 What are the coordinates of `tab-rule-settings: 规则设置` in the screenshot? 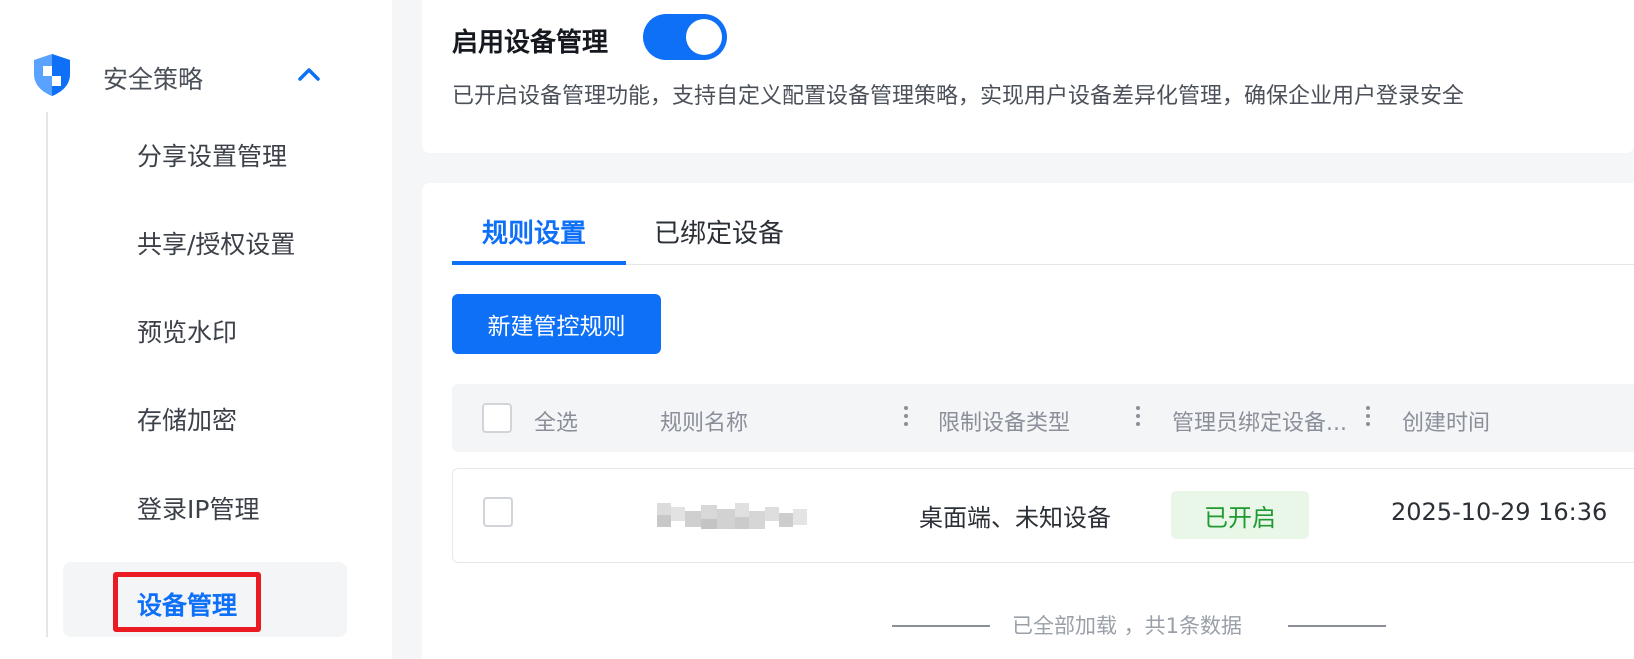 It's located at (534, 231).